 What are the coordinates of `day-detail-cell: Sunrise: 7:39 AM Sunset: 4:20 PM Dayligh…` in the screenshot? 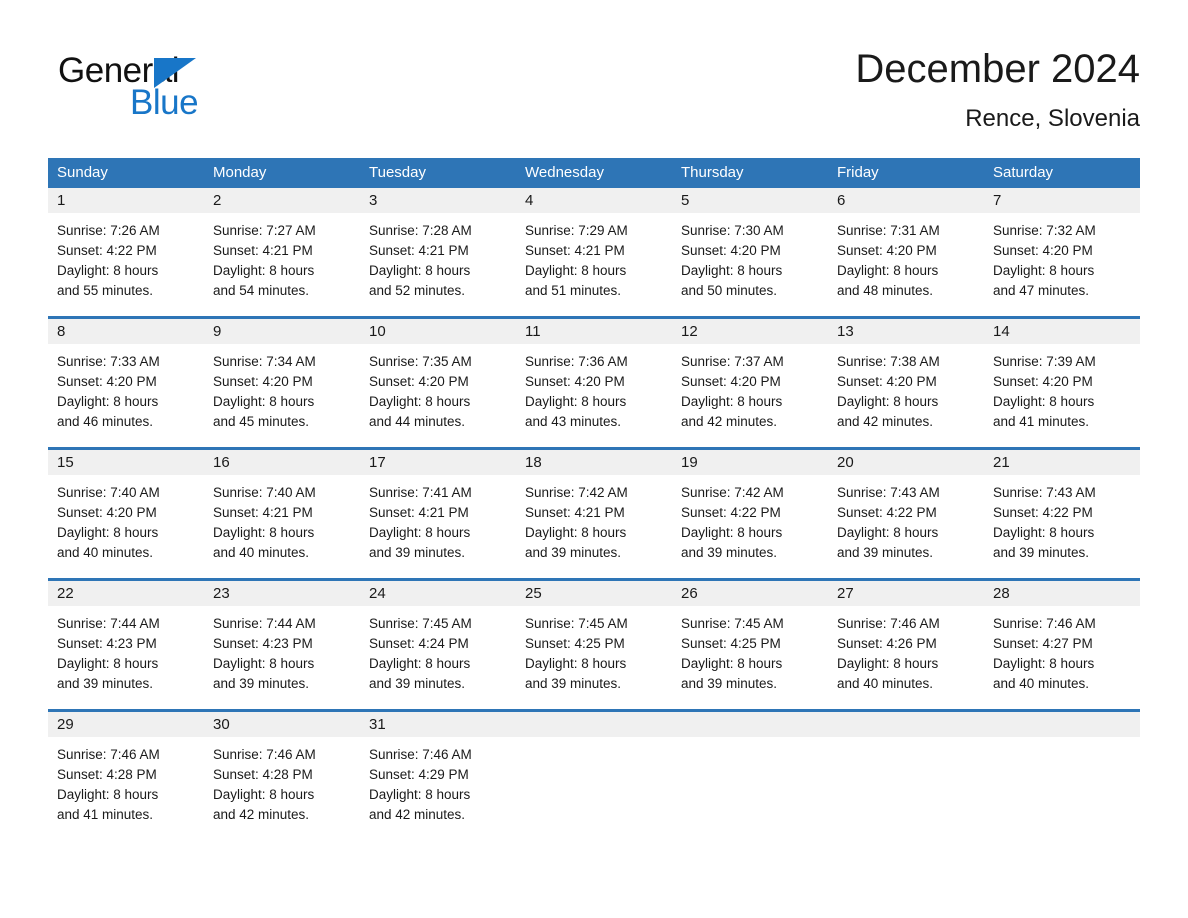 It's located at (1062, 392).